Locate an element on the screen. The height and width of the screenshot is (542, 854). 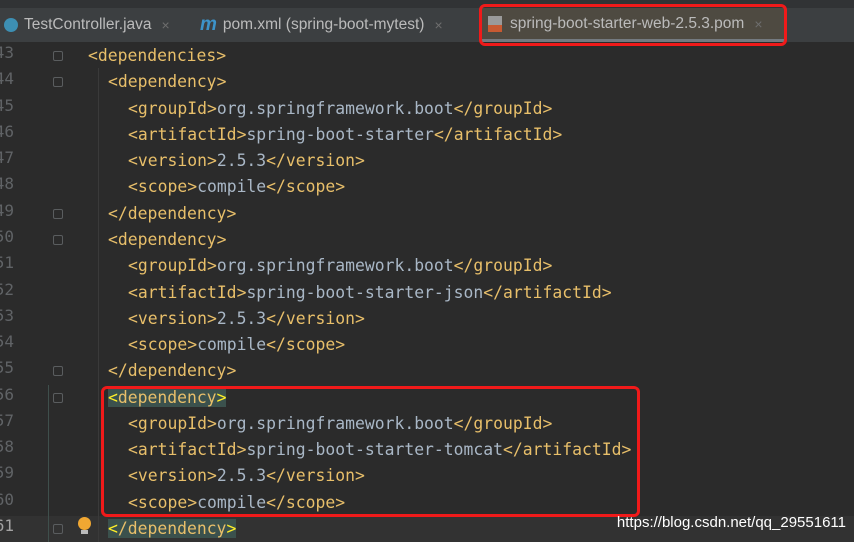
tag-value: spring-boot-starter-json is located at coordinates (365, 292).